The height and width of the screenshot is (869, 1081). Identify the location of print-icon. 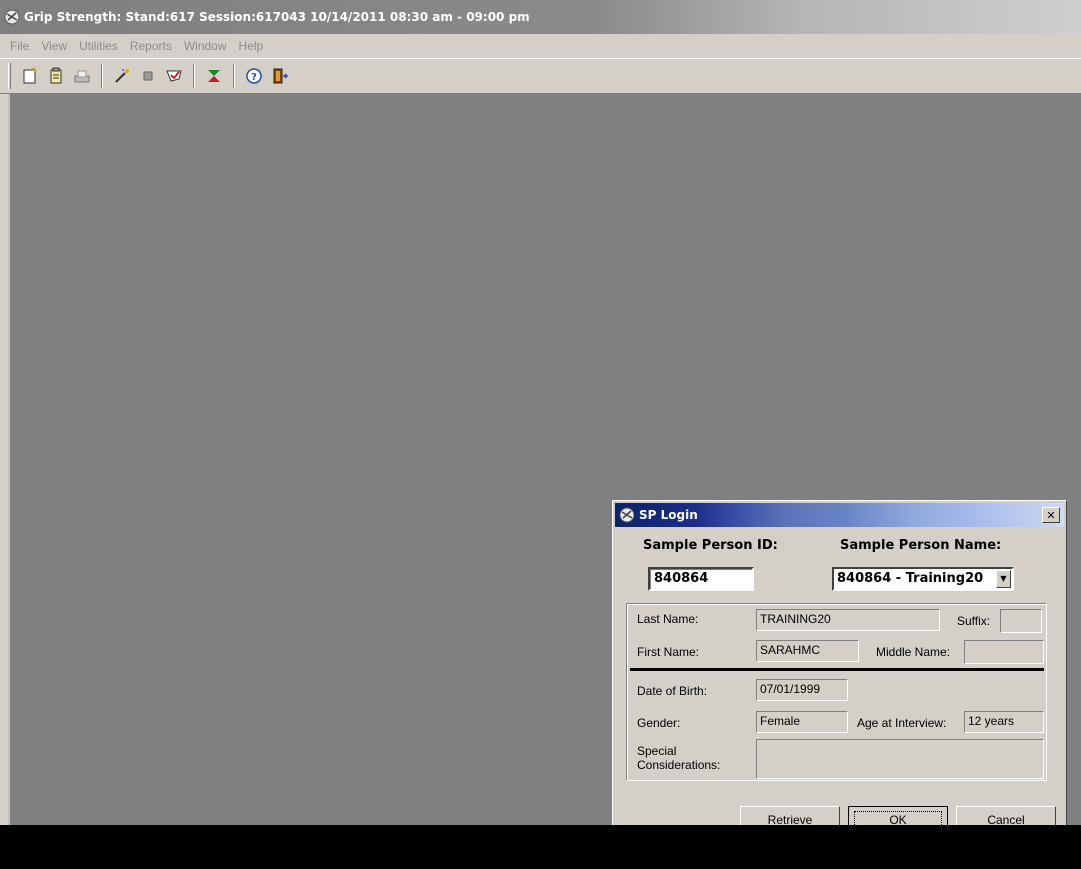
(82, 76).